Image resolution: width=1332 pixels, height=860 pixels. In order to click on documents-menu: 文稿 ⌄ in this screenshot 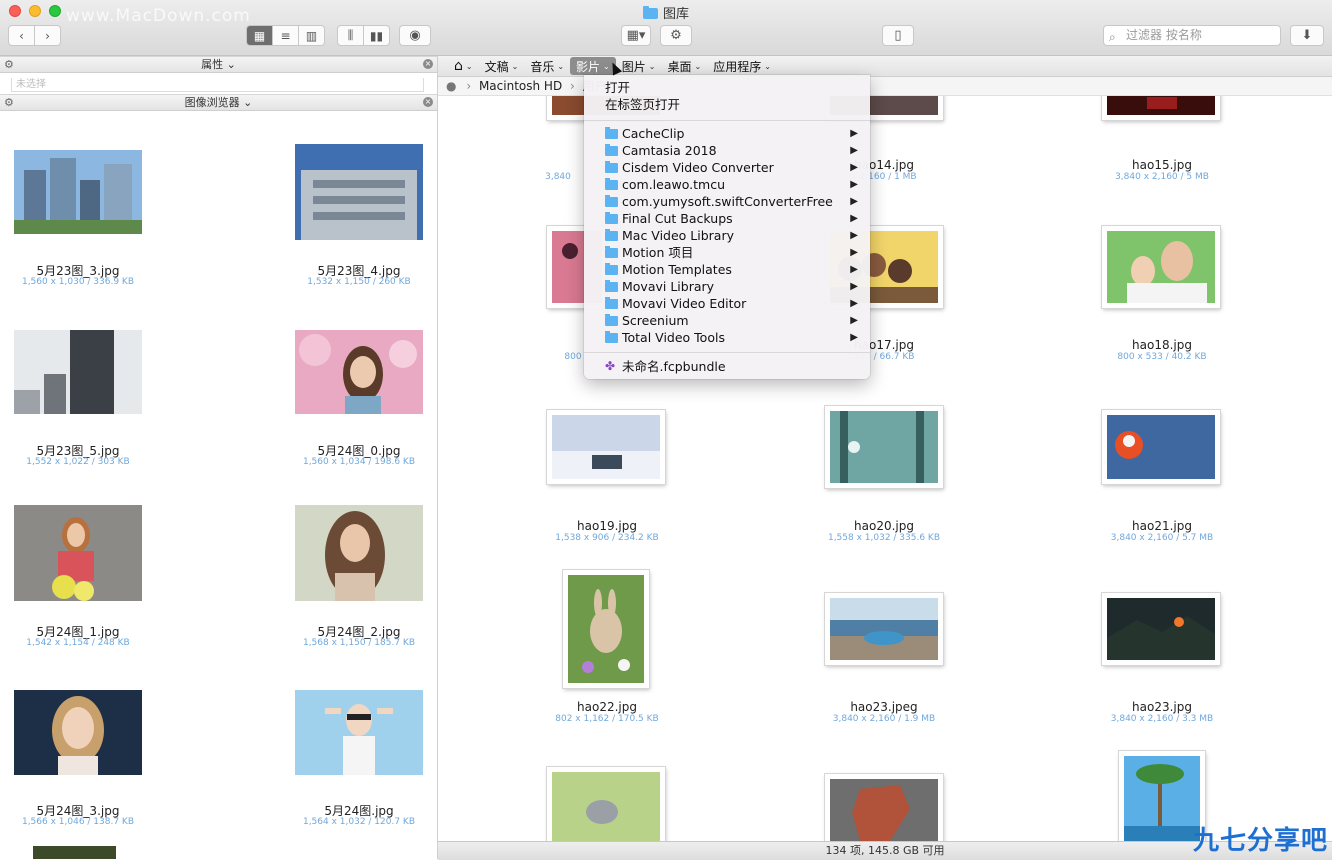, I will do `click(502, 66)`.